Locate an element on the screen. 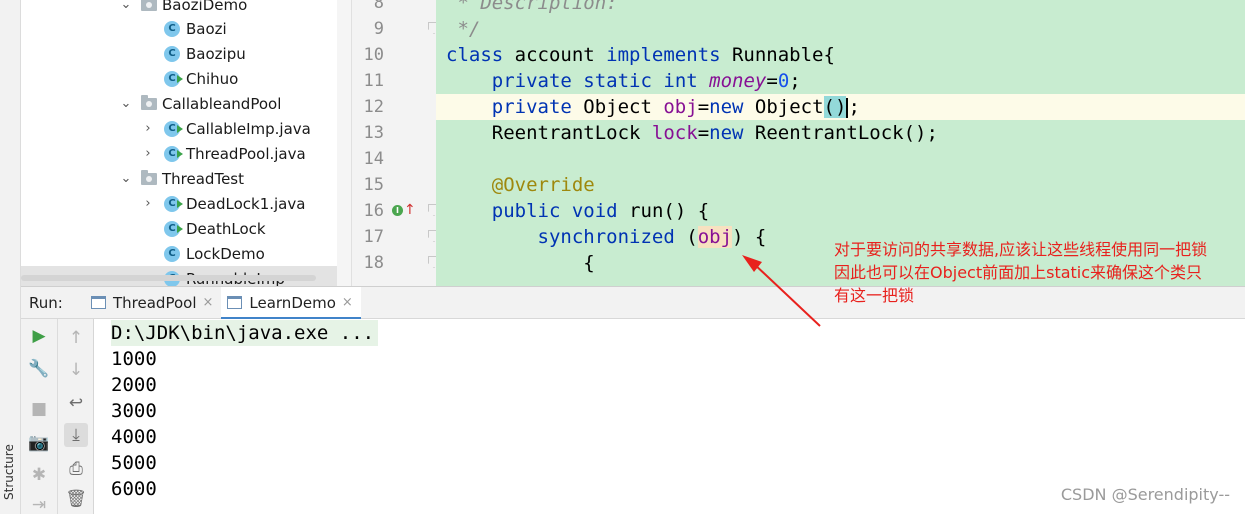 This screenshot has height=514, width=1245. run-tab-learndemo: LearnDemo × is located at coordinates (291, 303).